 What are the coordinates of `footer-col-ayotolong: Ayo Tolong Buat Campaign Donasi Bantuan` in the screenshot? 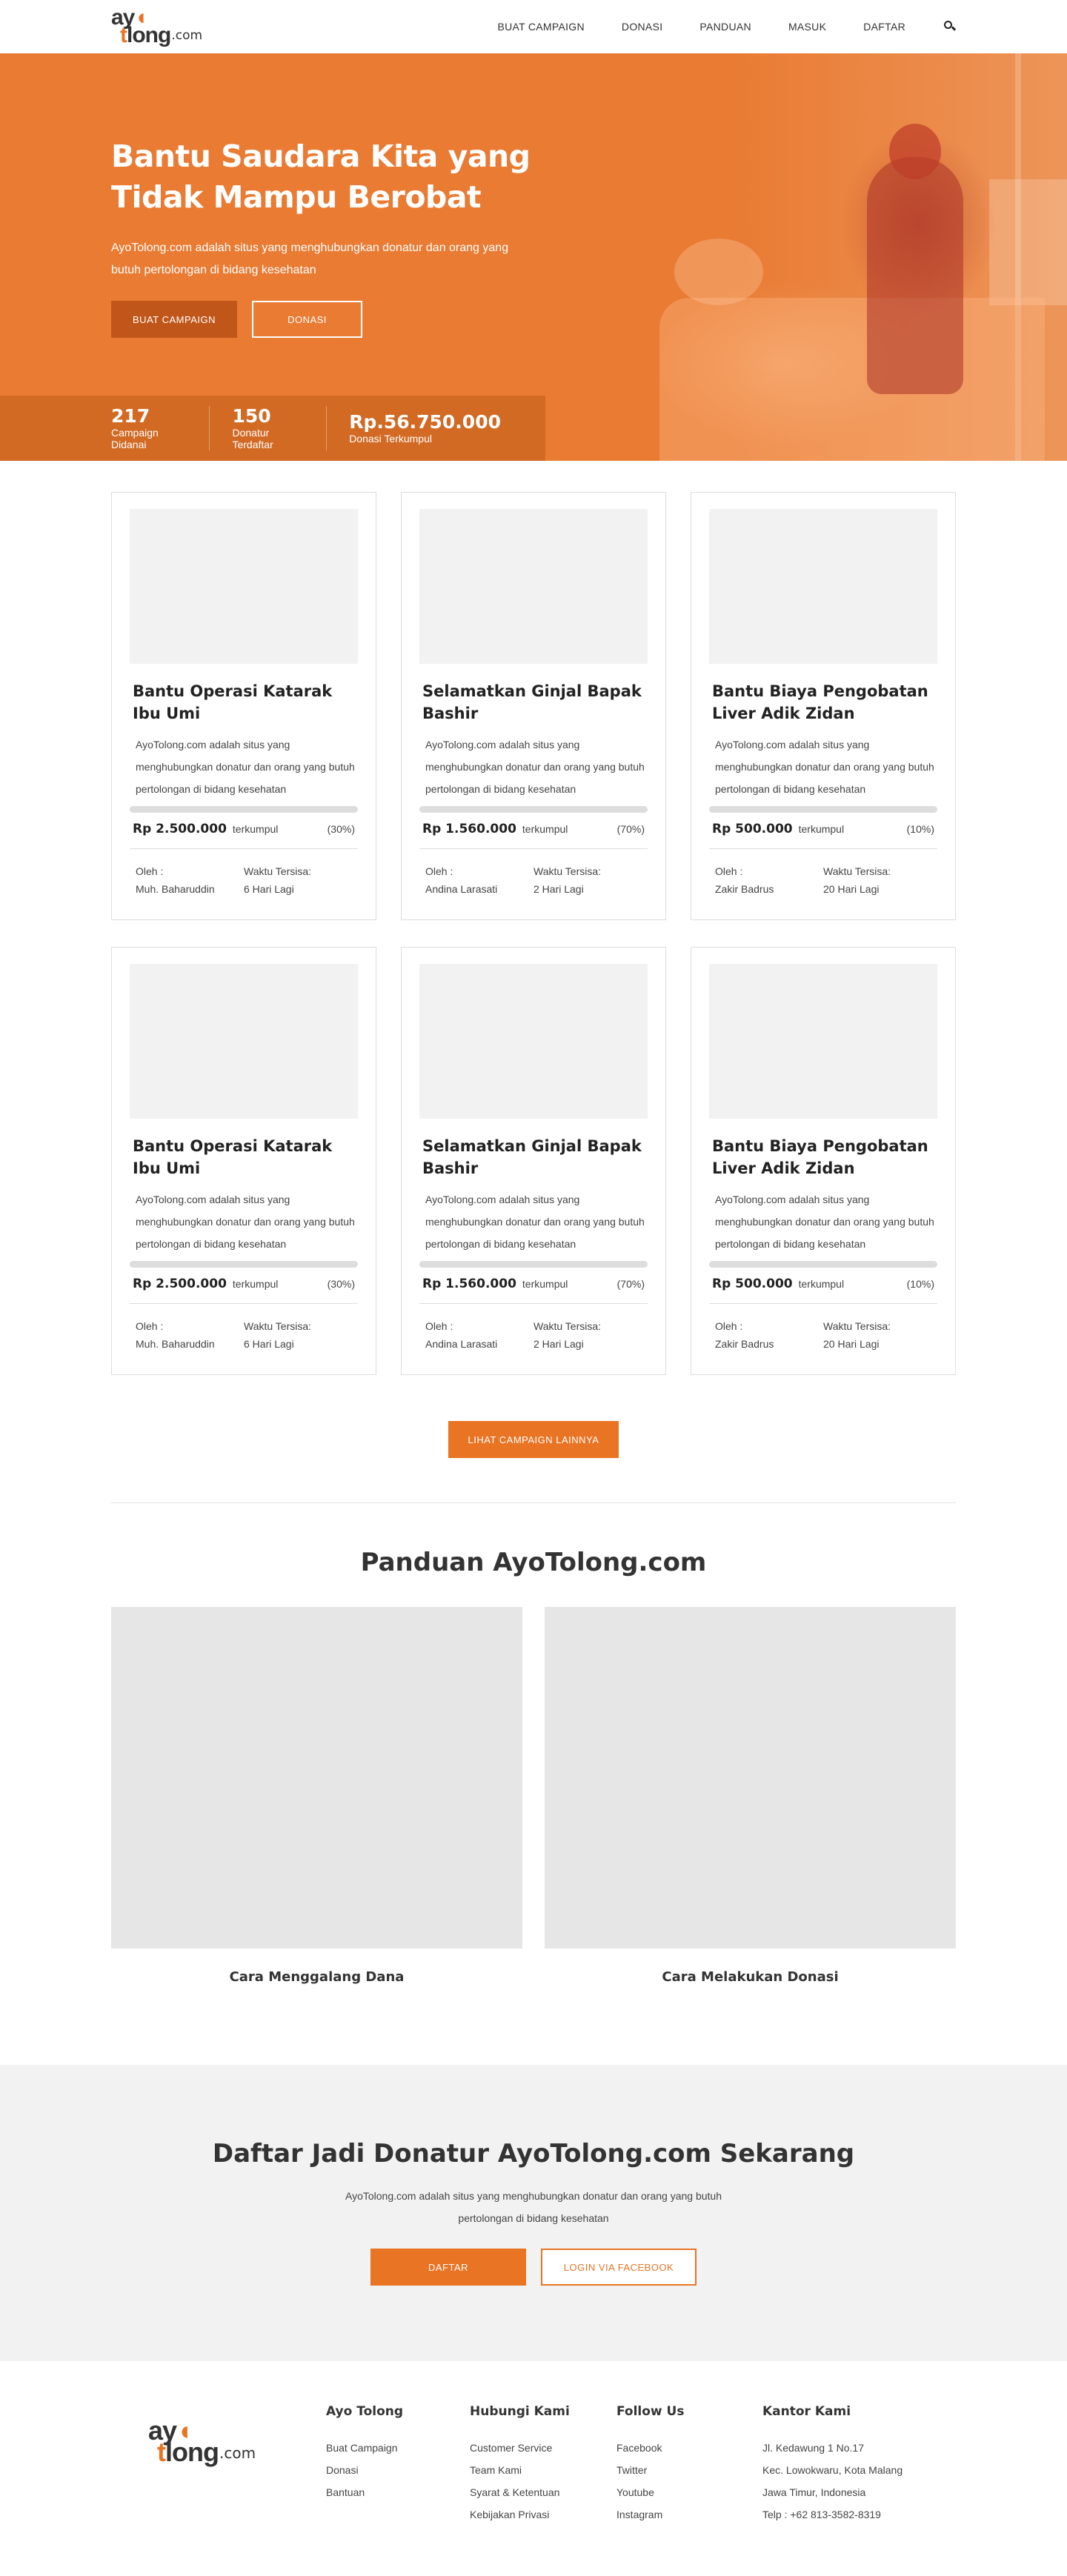 It's located at (398, 2480).